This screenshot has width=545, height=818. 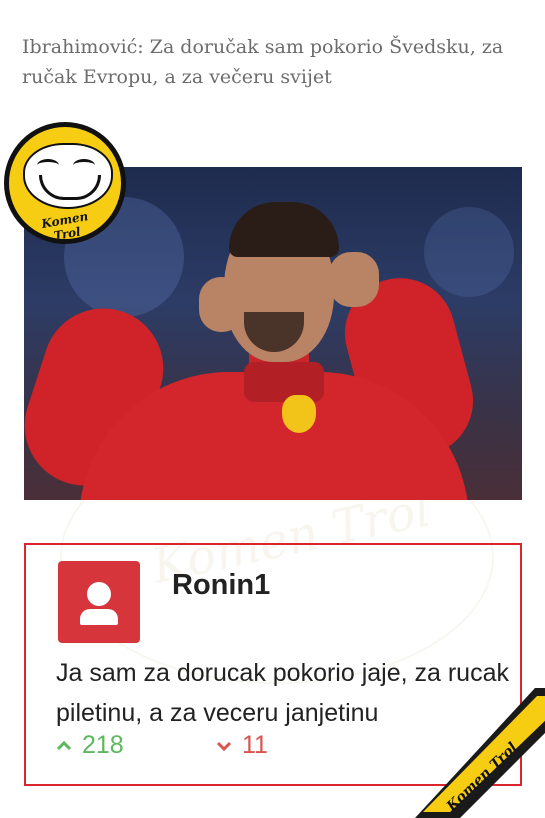 I want to click on comment-username: Ronin1, so click(x=221, y=585).